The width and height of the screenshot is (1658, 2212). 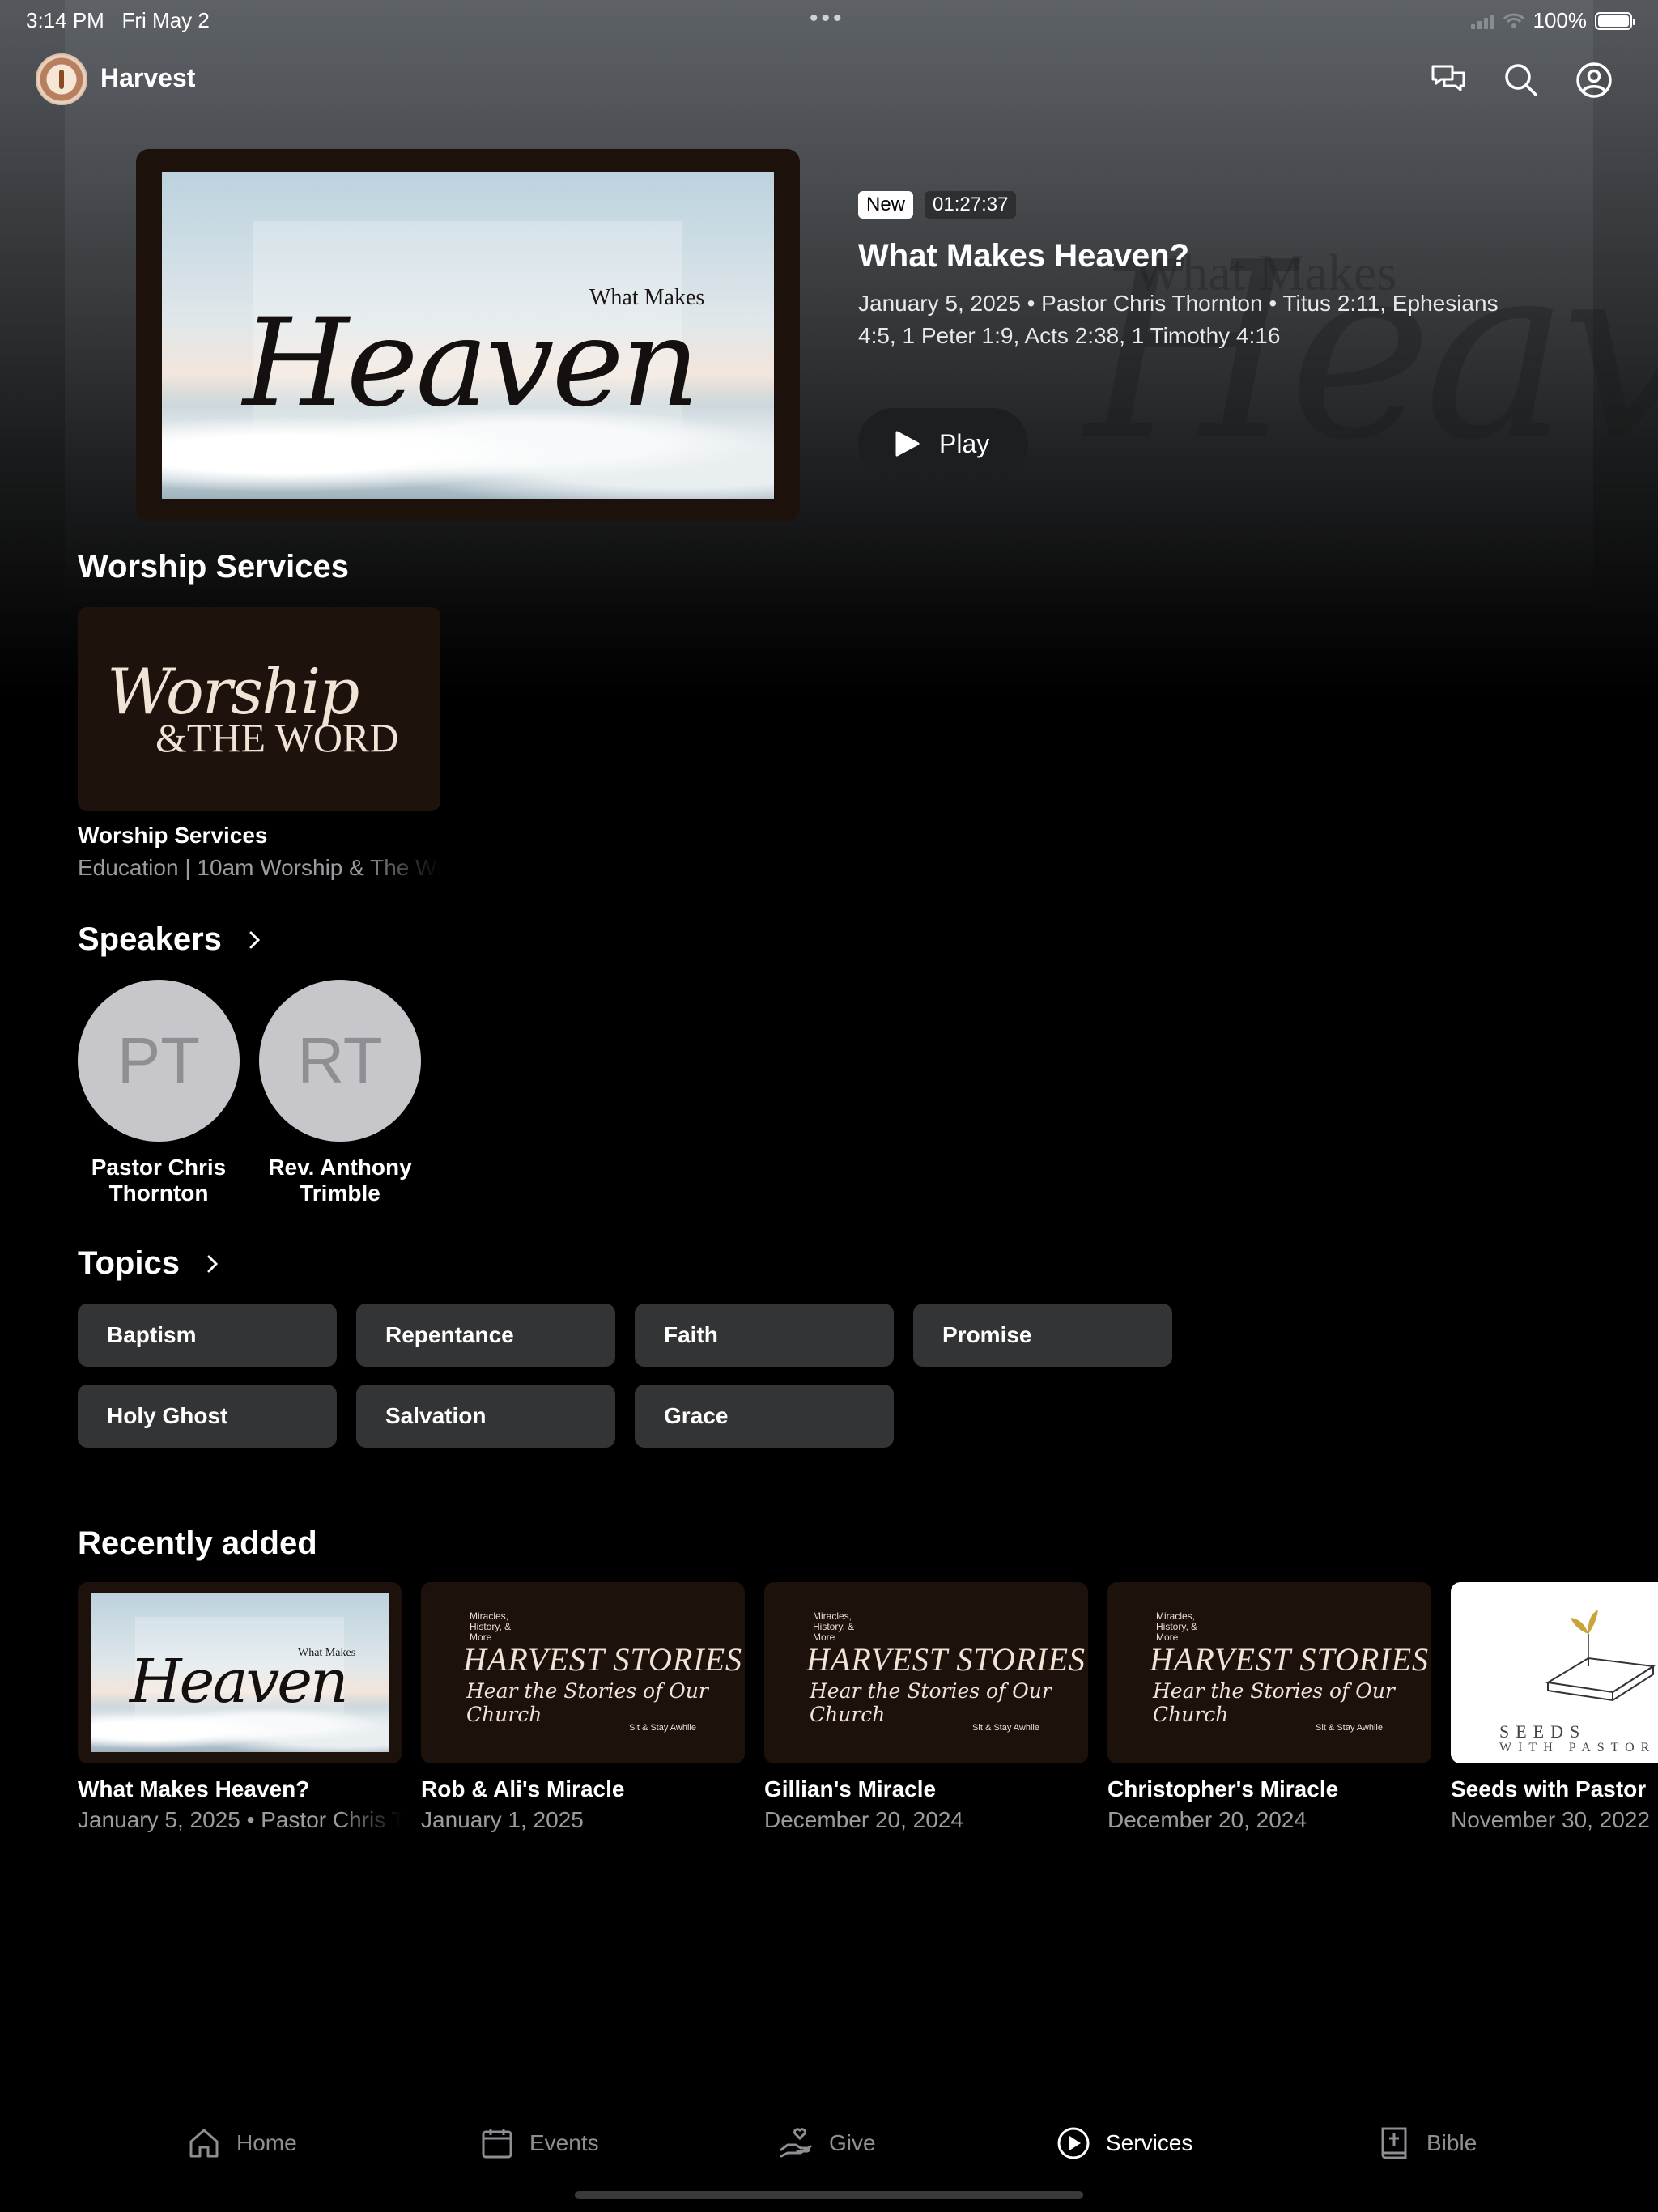 What do you see at coordinates (1223, 1789) in the screenshot?
I see `recent-title: Christopher's Miracle` at bounding box center [1223, 1789].